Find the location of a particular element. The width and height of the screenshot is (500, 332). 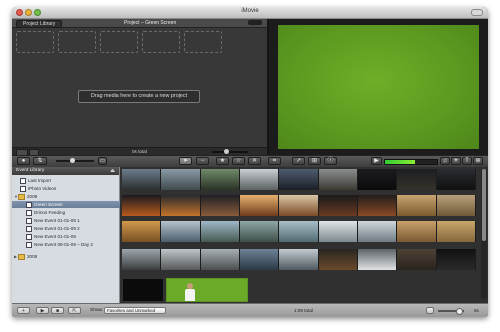

project-header: Project Library Project – Green Screen is located at coordinates (139, 23).